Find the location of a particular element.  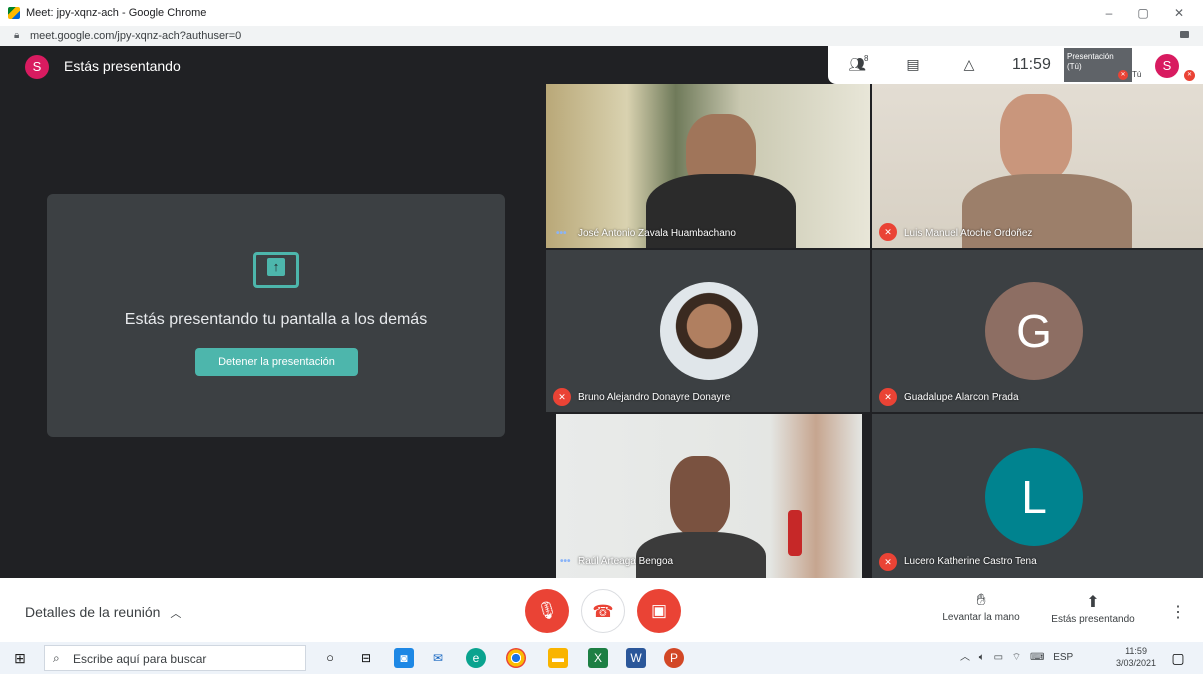

more-options-button: ⋮ is located at coordinates (1178, 612).